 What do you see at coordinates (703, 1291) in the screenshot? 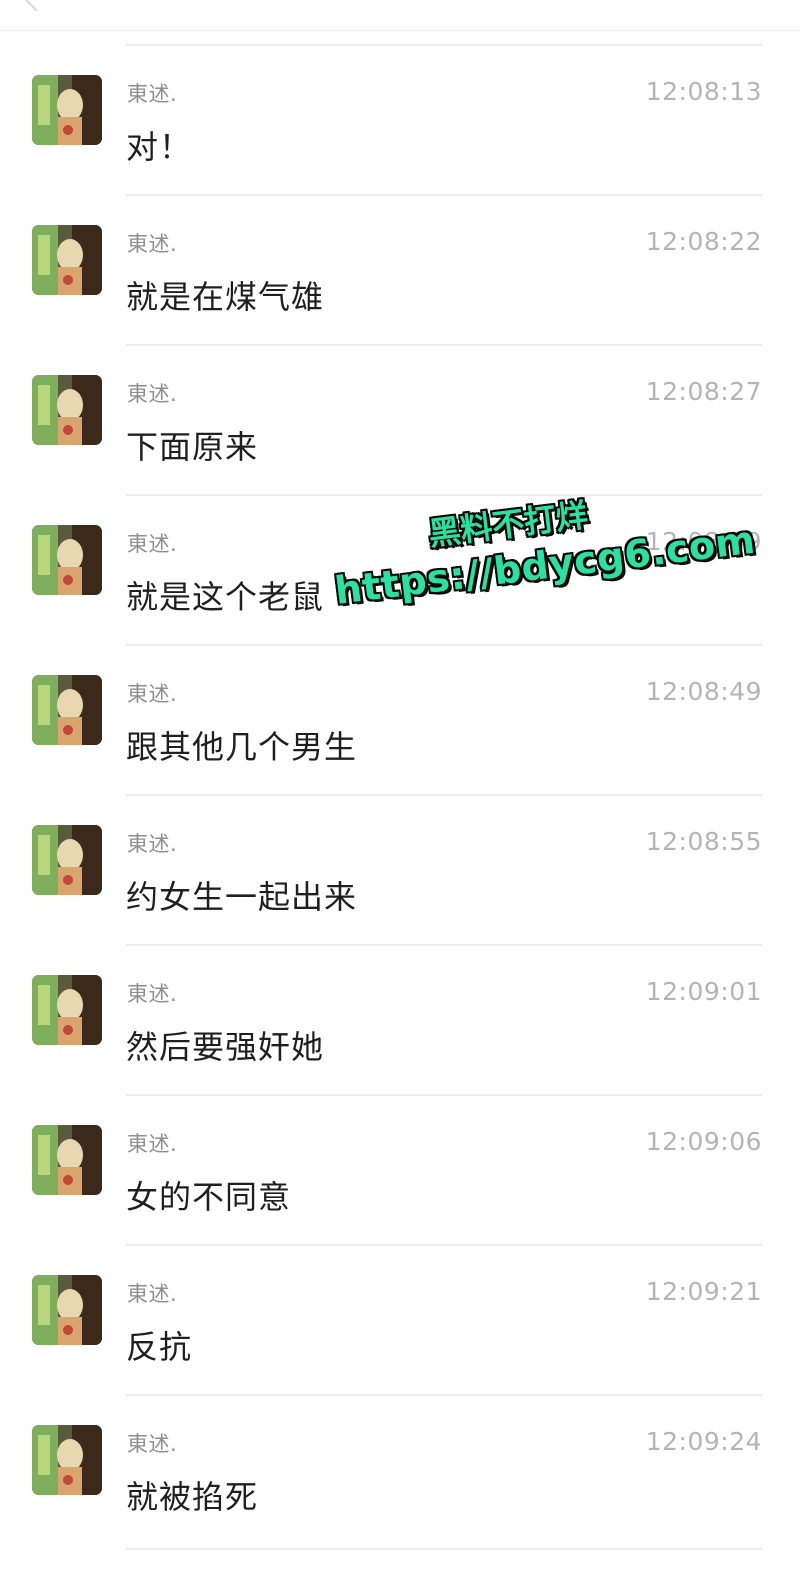
I see `message-time: 12:09:21` at bounding box center [703, 1291].